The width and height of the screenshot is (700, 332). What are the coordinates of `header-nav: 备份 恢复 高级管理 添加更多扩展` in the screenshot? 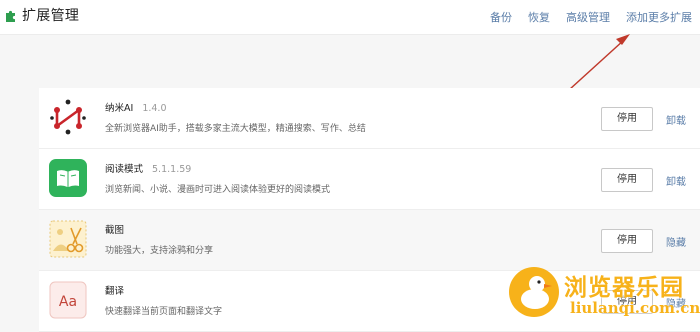 It's located at (591, 17).